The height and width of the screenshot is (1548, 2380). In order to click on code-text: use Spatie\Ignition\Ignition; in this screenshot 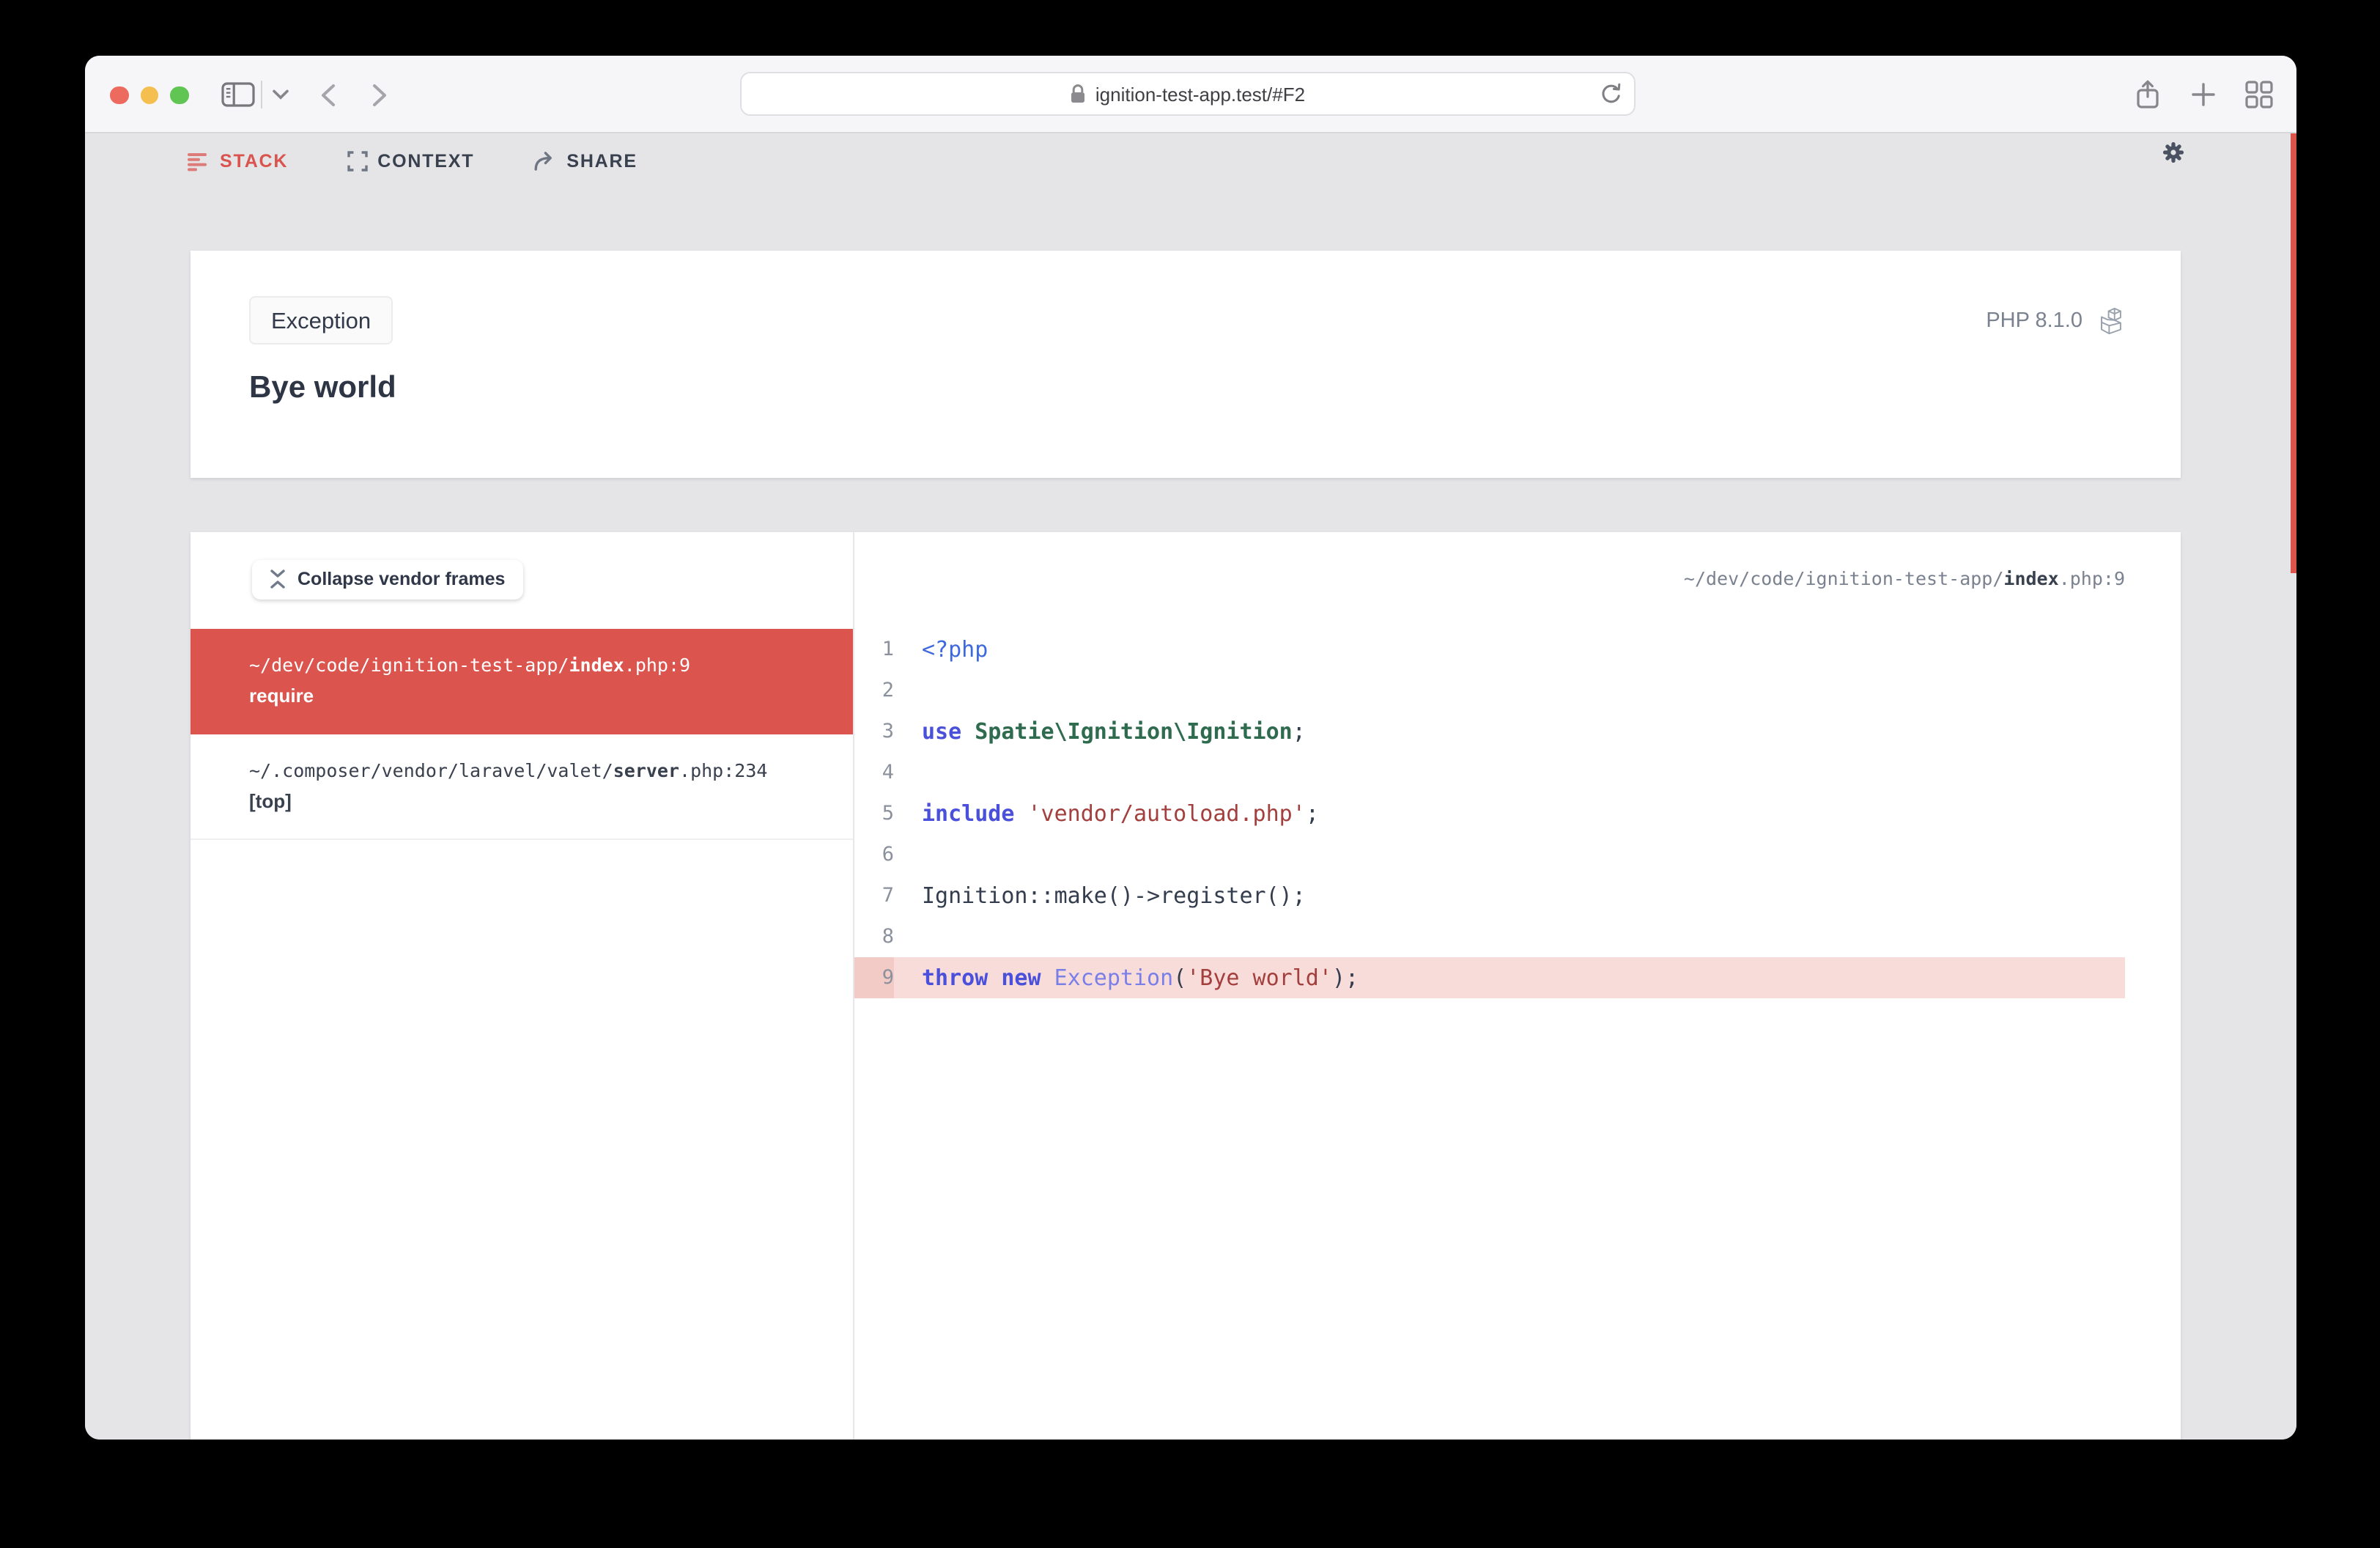, I will do `click(1114, 731)`.